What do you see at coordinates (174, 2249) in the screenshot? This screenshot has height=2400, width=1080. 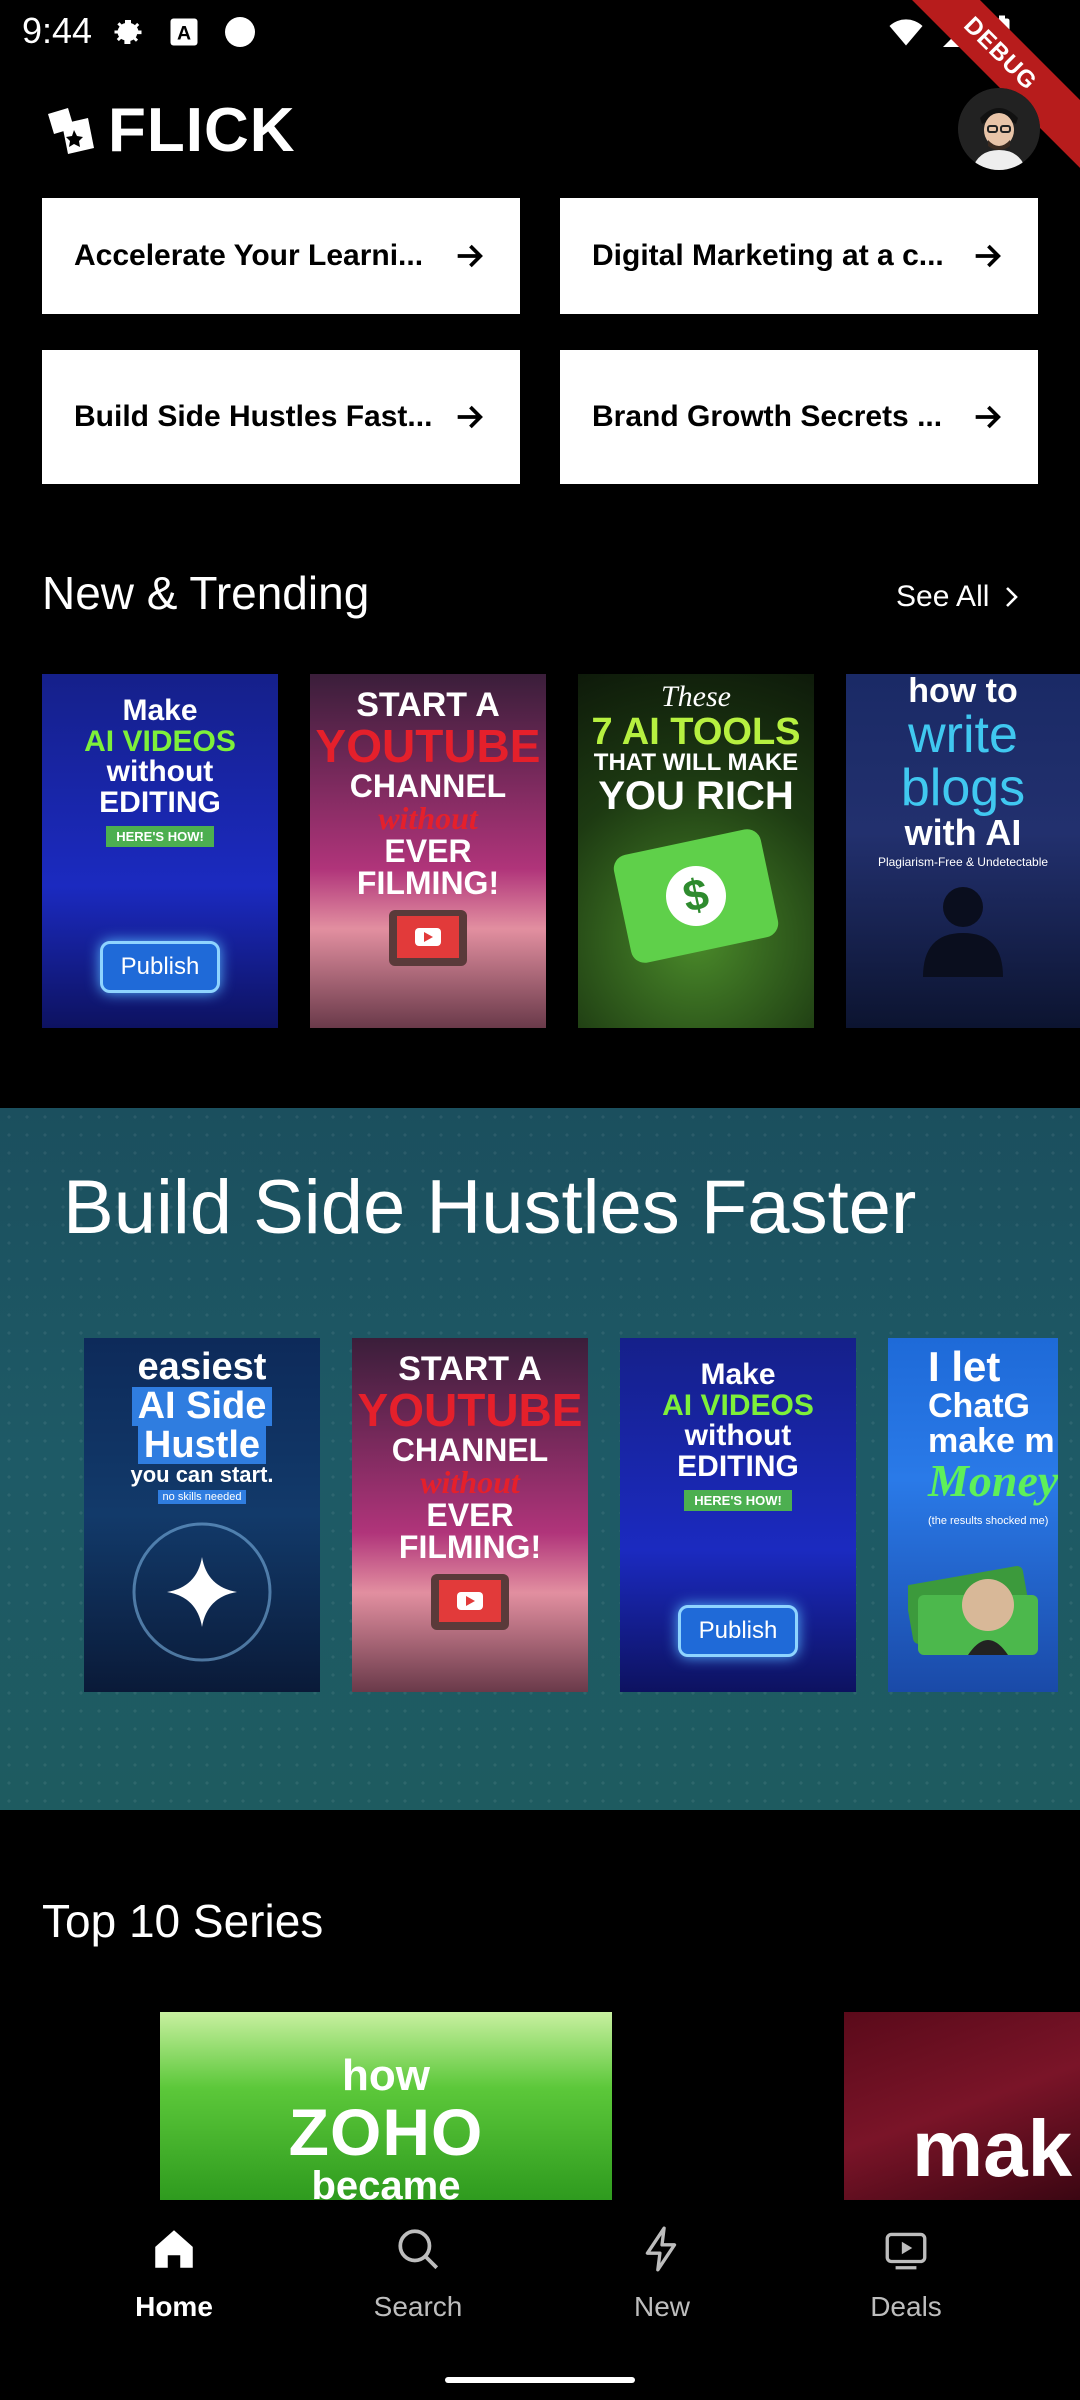 I see `home-icon` at bounding box center [174, 2249].